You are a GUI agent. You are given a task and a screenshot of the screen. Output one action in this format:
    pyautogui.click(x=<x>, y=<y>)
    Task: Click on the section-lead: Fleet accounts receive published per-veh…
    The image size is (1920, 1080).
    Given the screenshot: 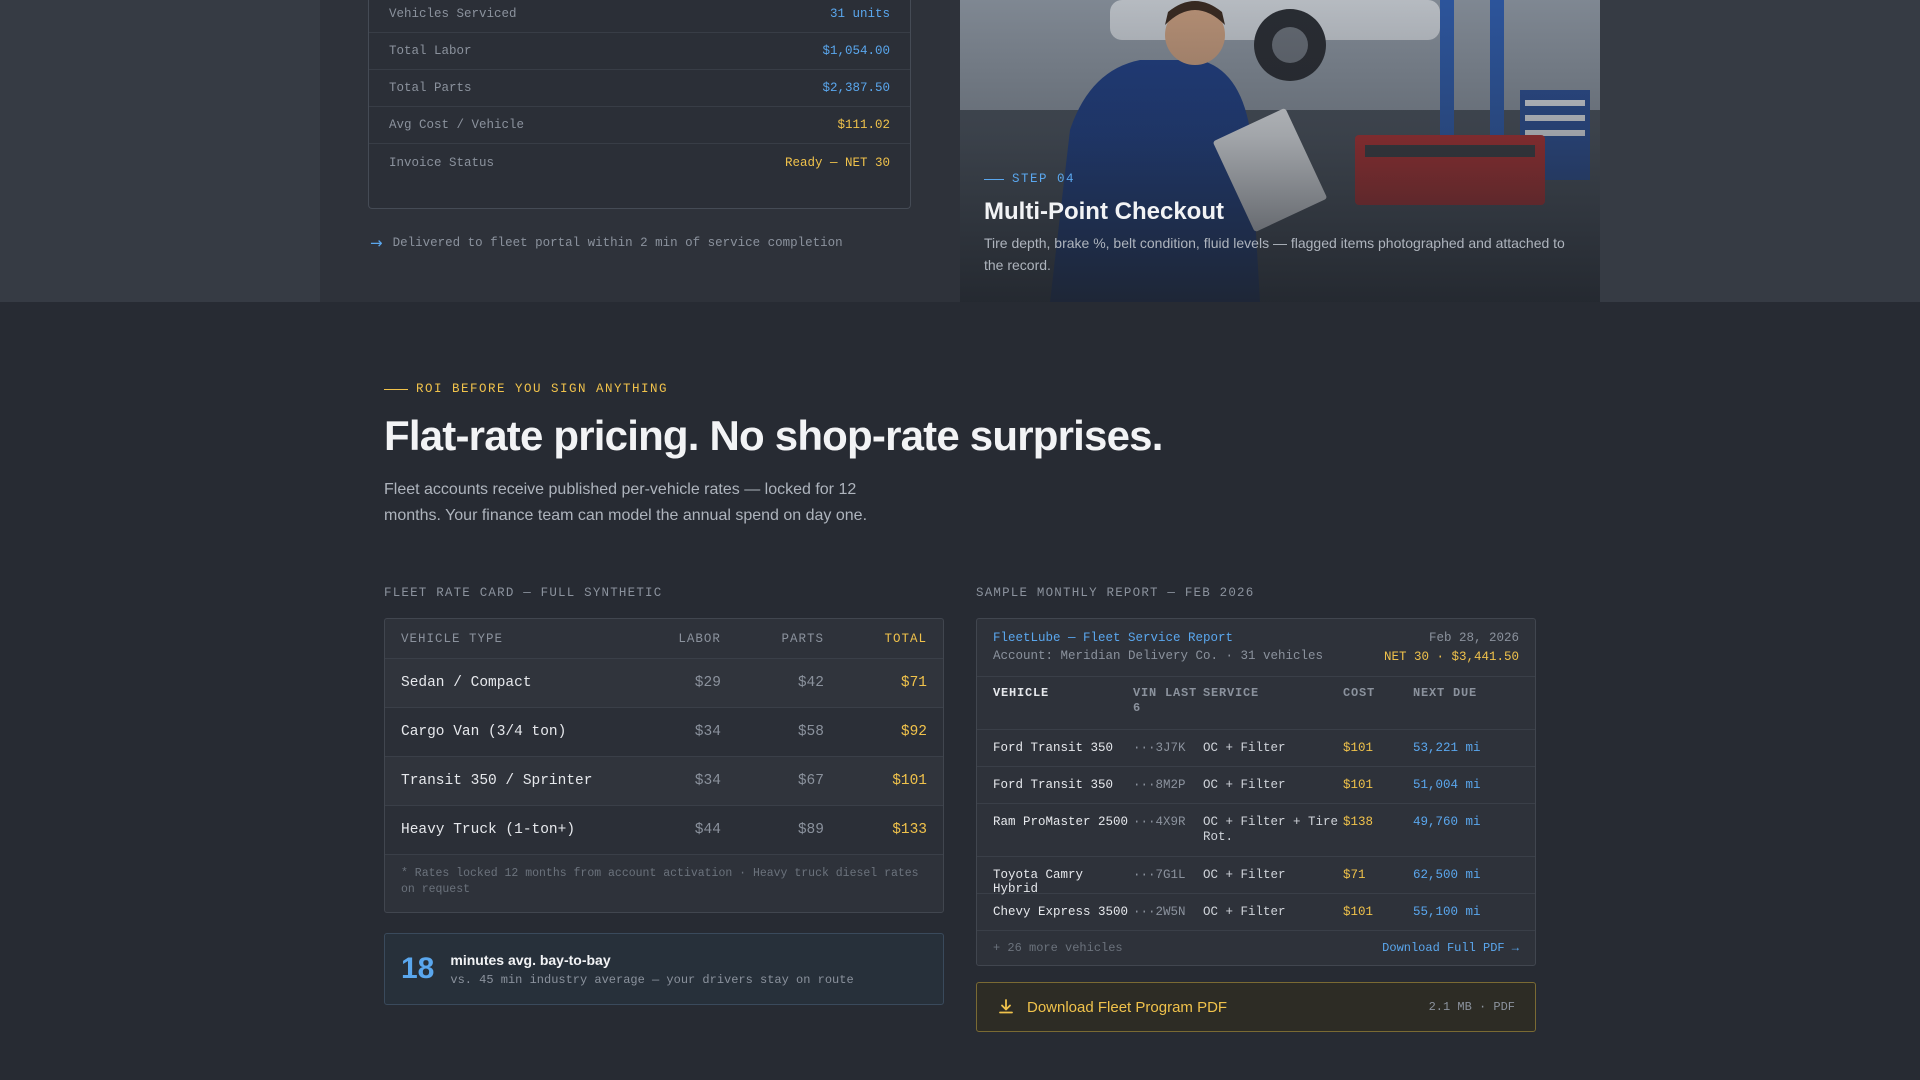 What is the action you would take?
    pyautogui.click(x=626, y=502)
    